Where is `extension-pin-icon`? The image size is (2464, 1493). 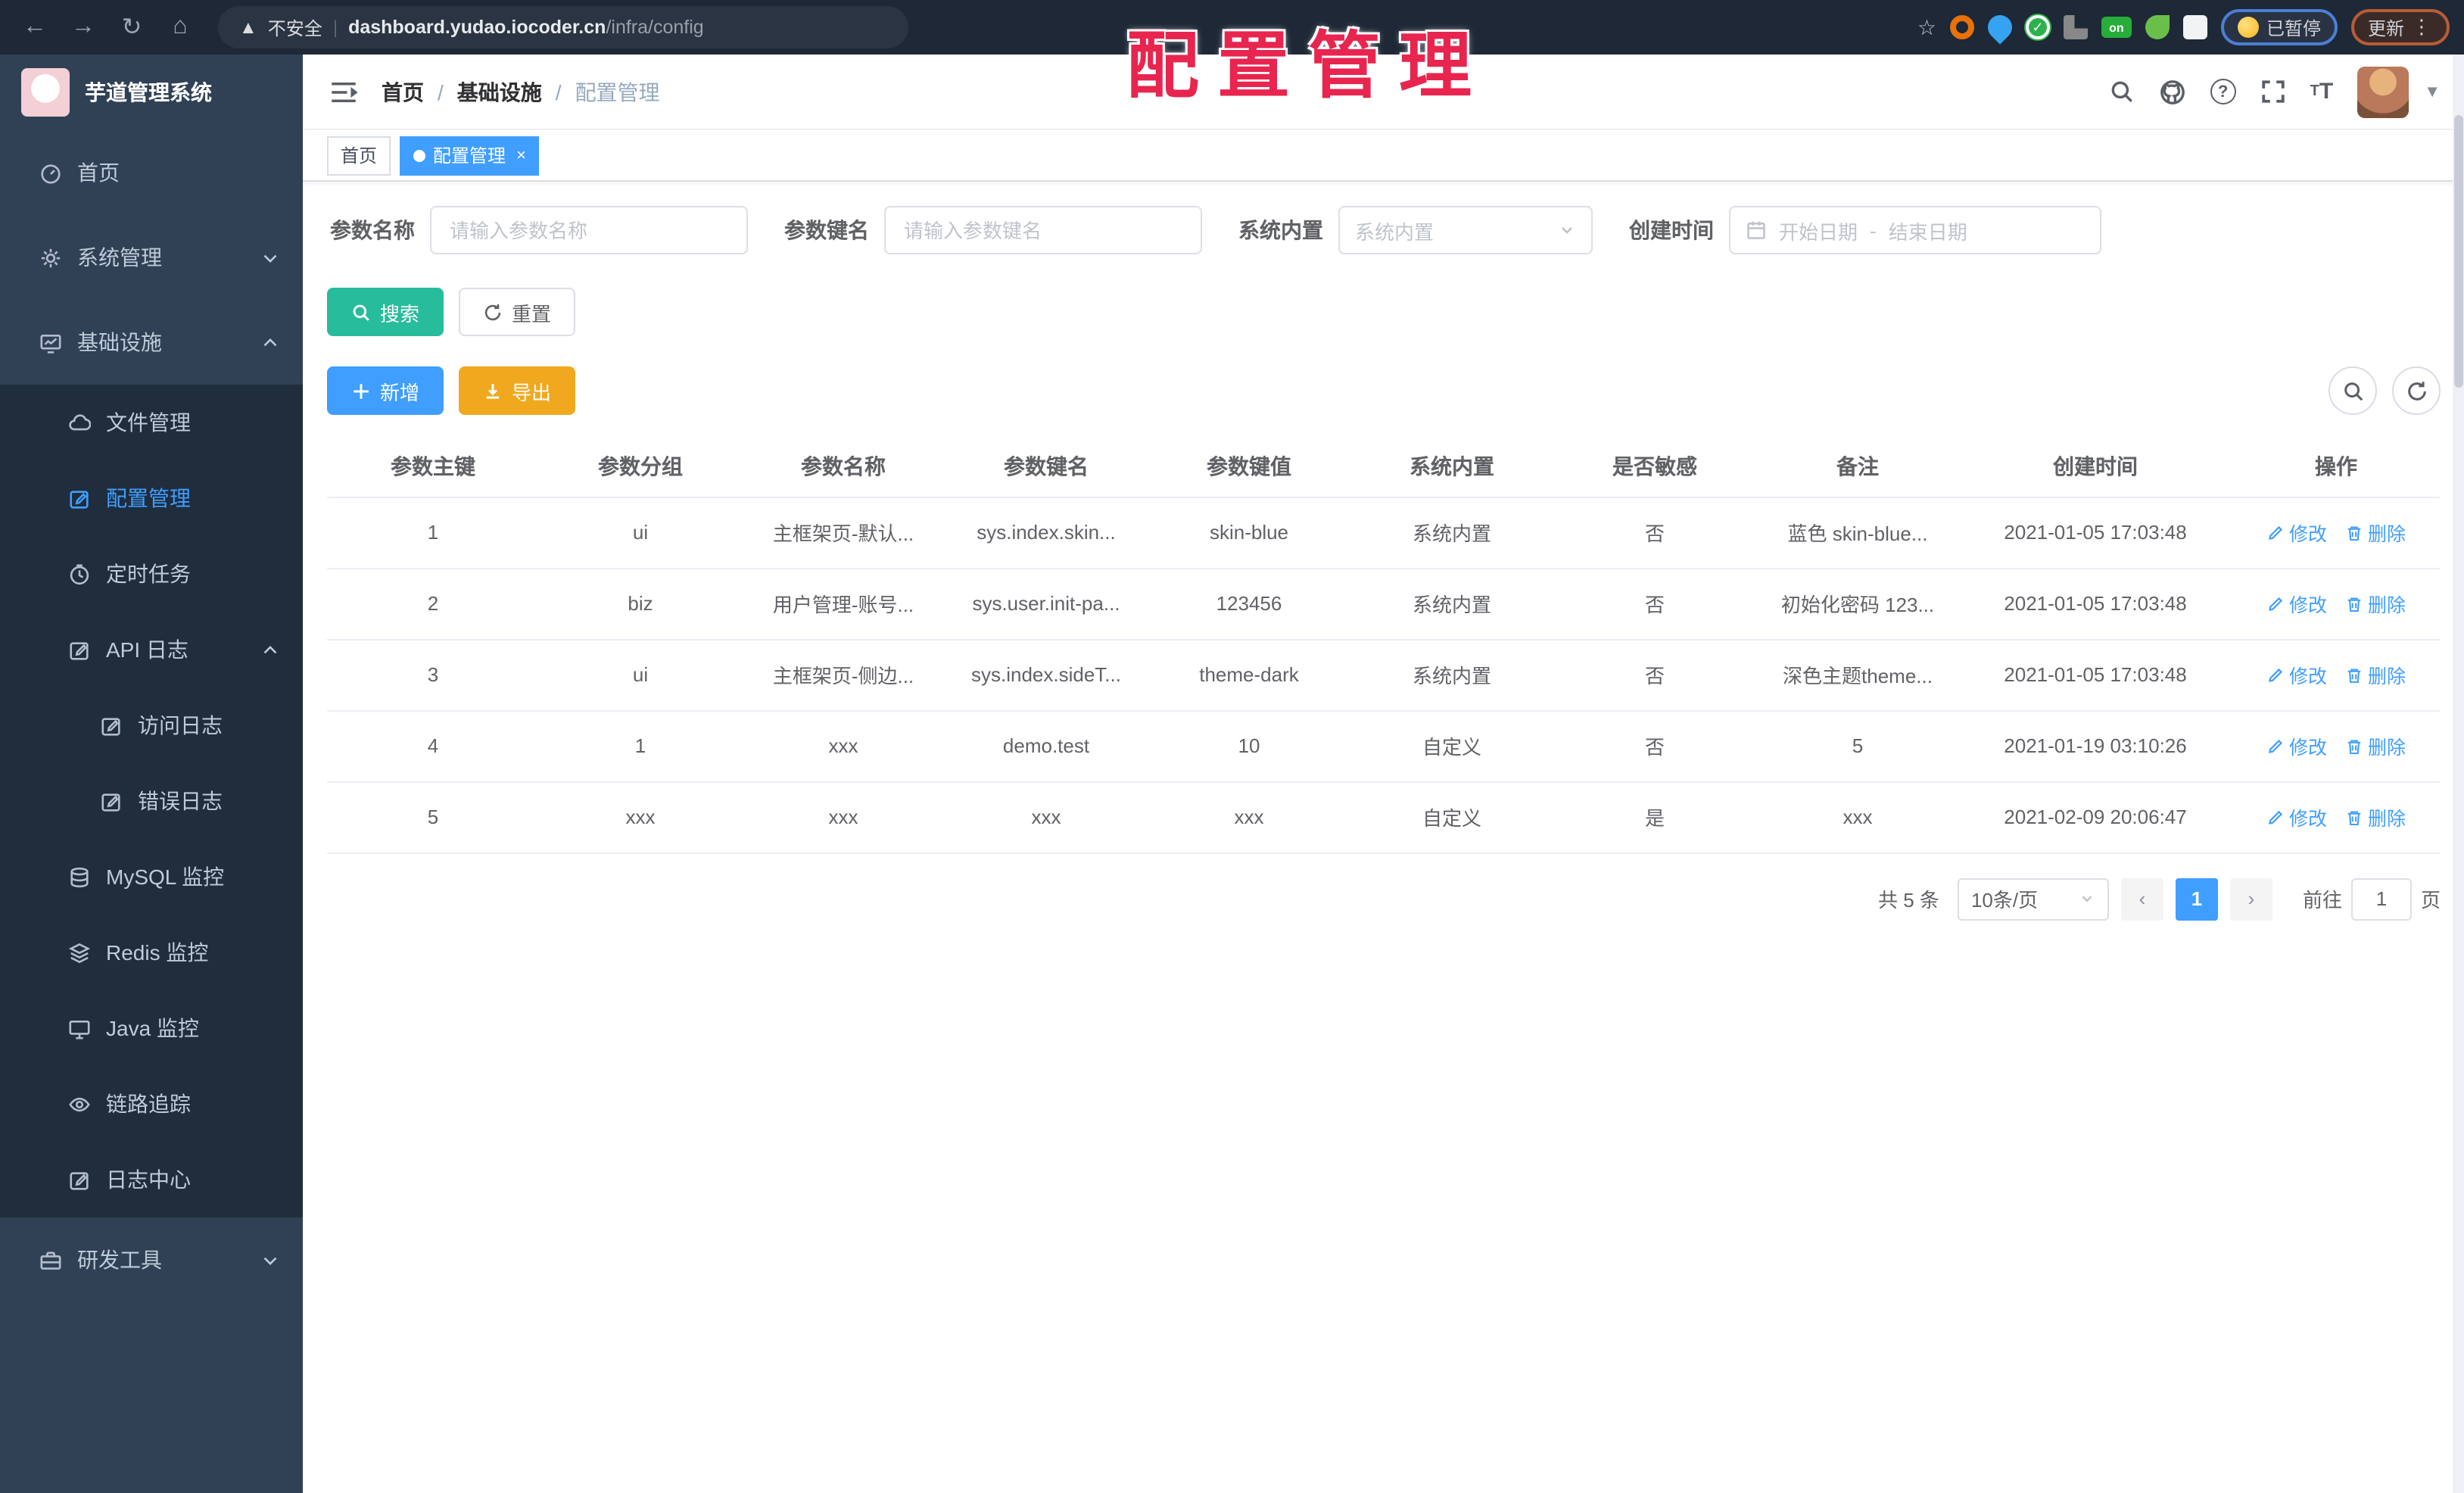
extension-pin-icon is located at coordinates (2000, 28).